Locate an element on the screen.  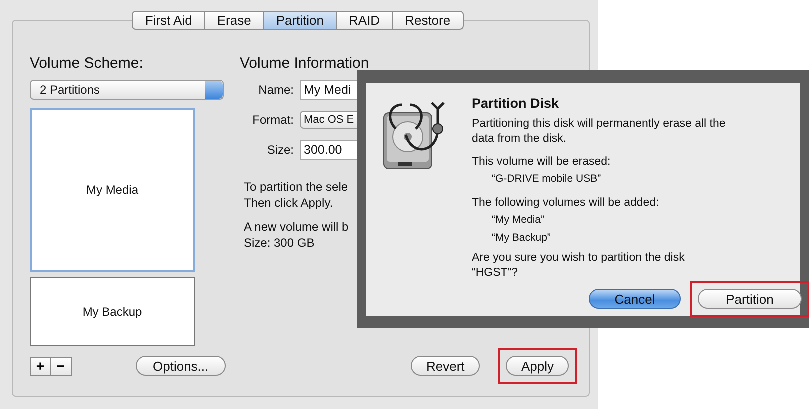
volume-name: “G-DRIVE mobile USB” is located at coordinates (547, 179).